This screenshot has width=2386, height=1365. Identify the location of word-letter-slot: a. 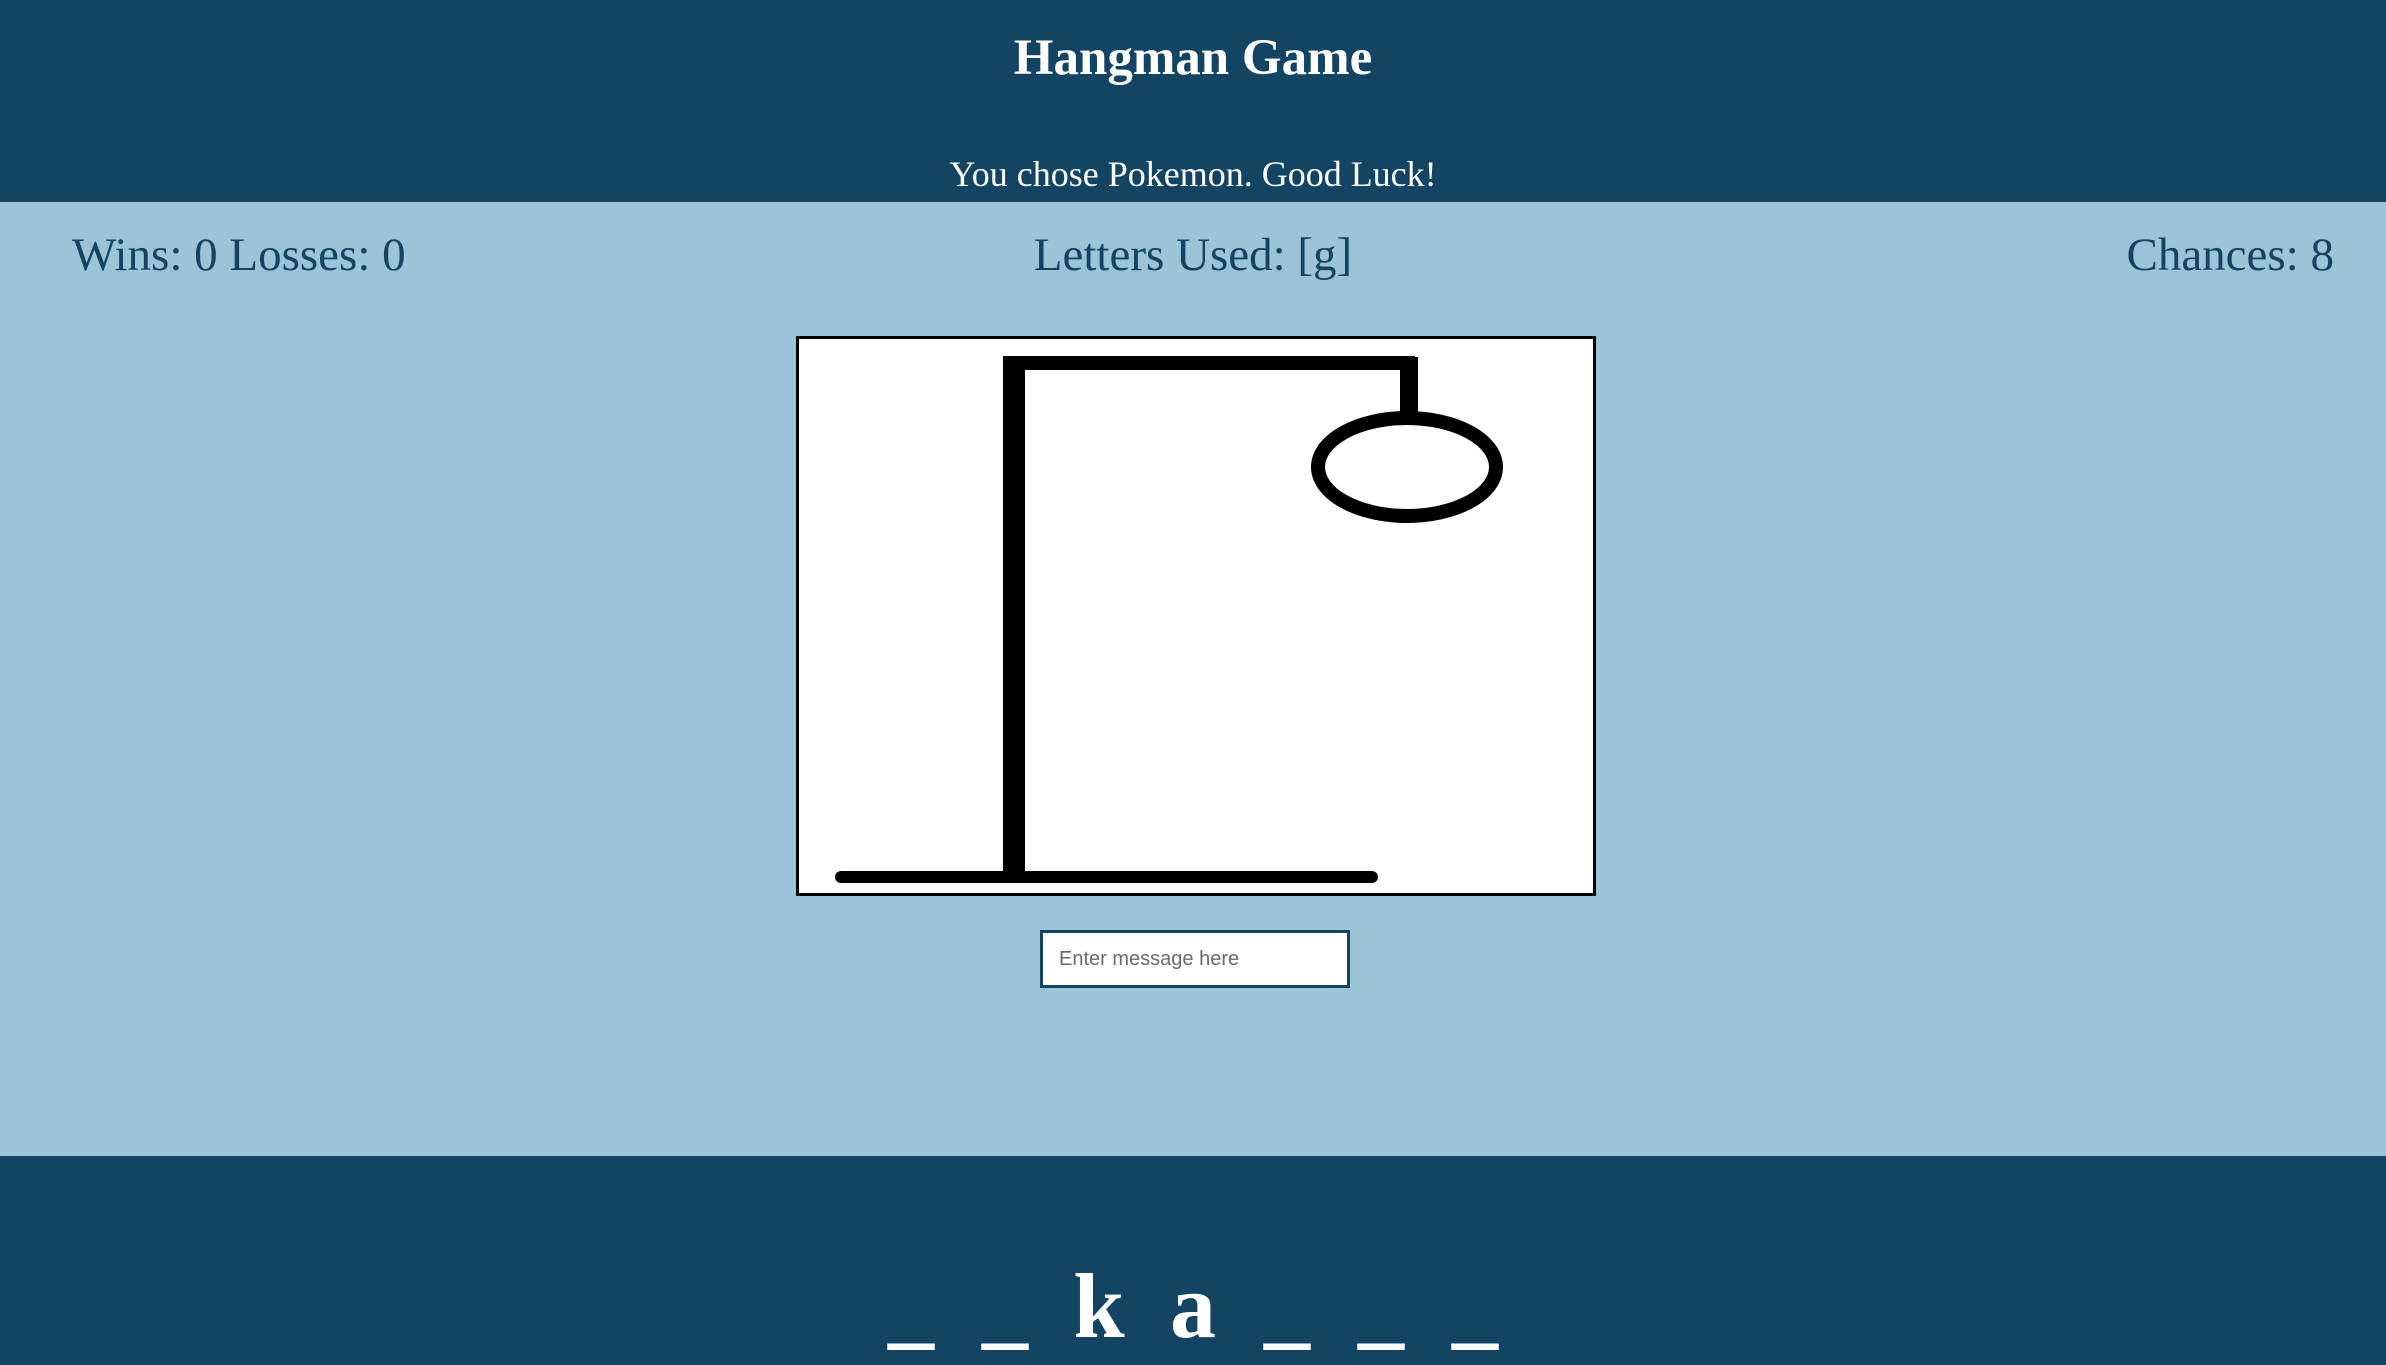
(1193, 1306).